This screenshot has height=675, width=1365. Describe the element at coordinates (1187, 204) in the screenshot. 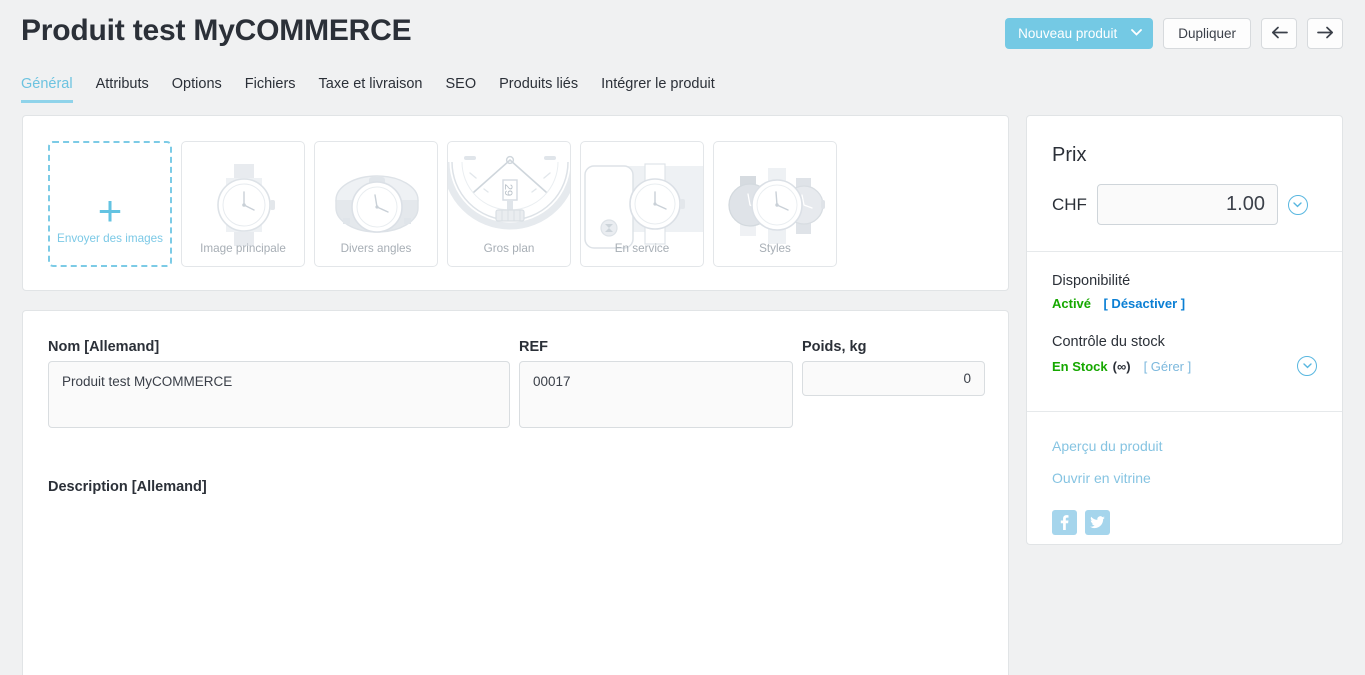

I see `price-input` at that location.